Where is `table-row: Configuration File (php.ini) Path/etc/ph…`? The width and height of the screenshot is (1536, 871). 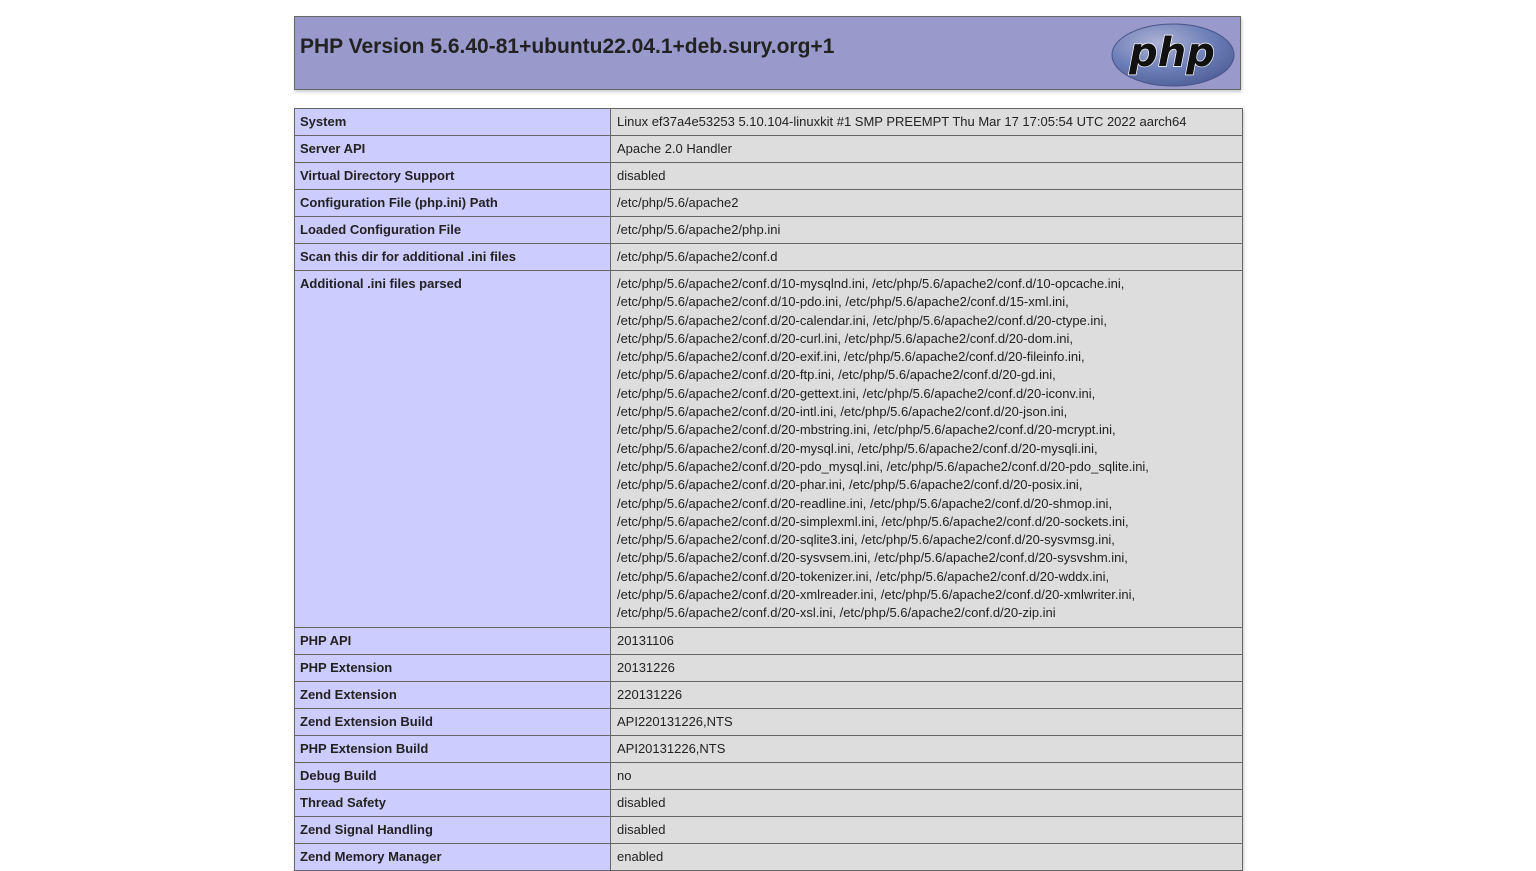
table-row: Configuration File (php.ini) Path/etc/ph… is located at coordinates (768, 203).